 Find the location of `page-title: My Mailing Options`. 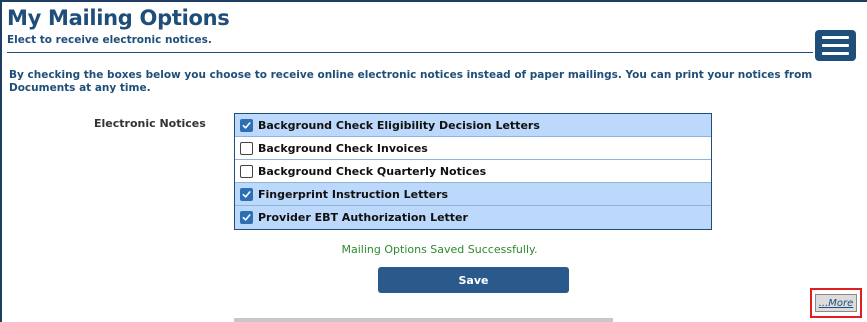

page-title: My Mailing Options is located at coordinates (118, 18).